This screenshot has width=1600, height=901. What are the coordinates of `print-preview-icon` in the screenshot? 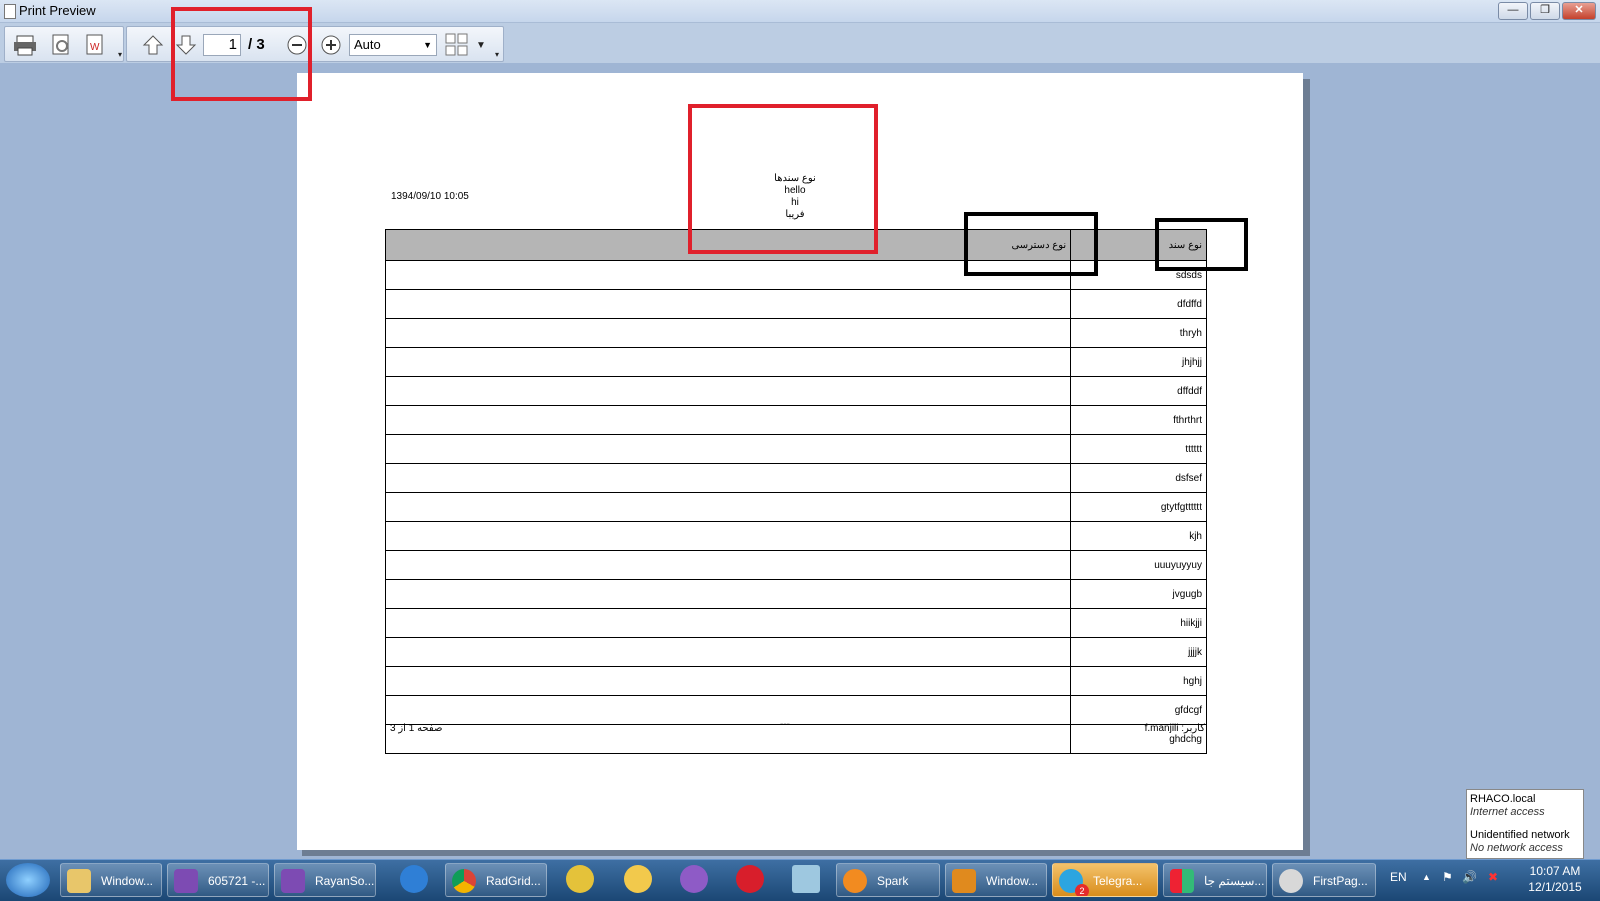 It's located at (10, 11).